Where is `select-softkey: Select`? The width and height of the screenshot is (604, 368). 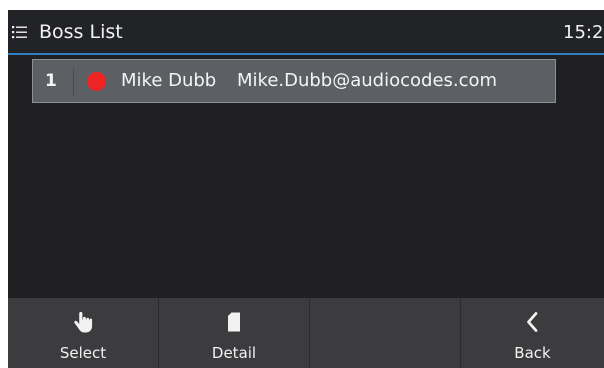 select-softkey: Select is located at coordinates (83, 333).